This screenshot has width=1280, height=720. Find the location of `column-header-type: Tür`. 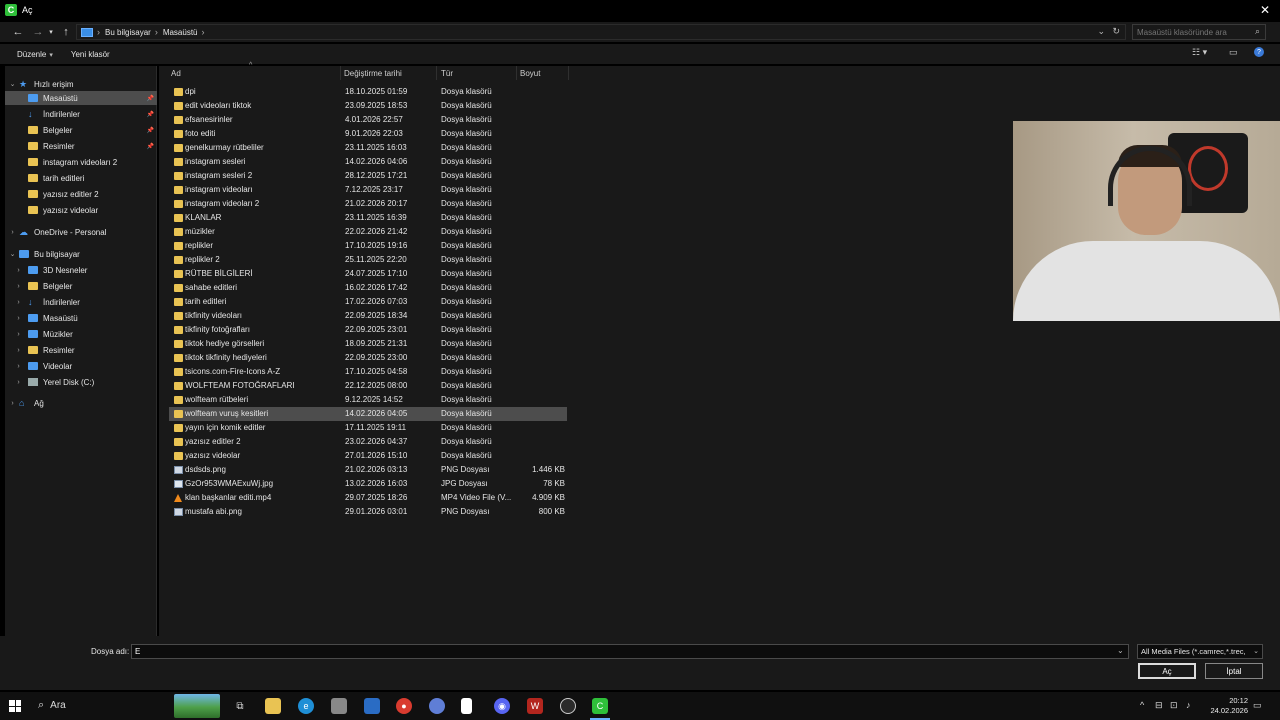

column-header-type: Tür is located at coordinates (477, 73).